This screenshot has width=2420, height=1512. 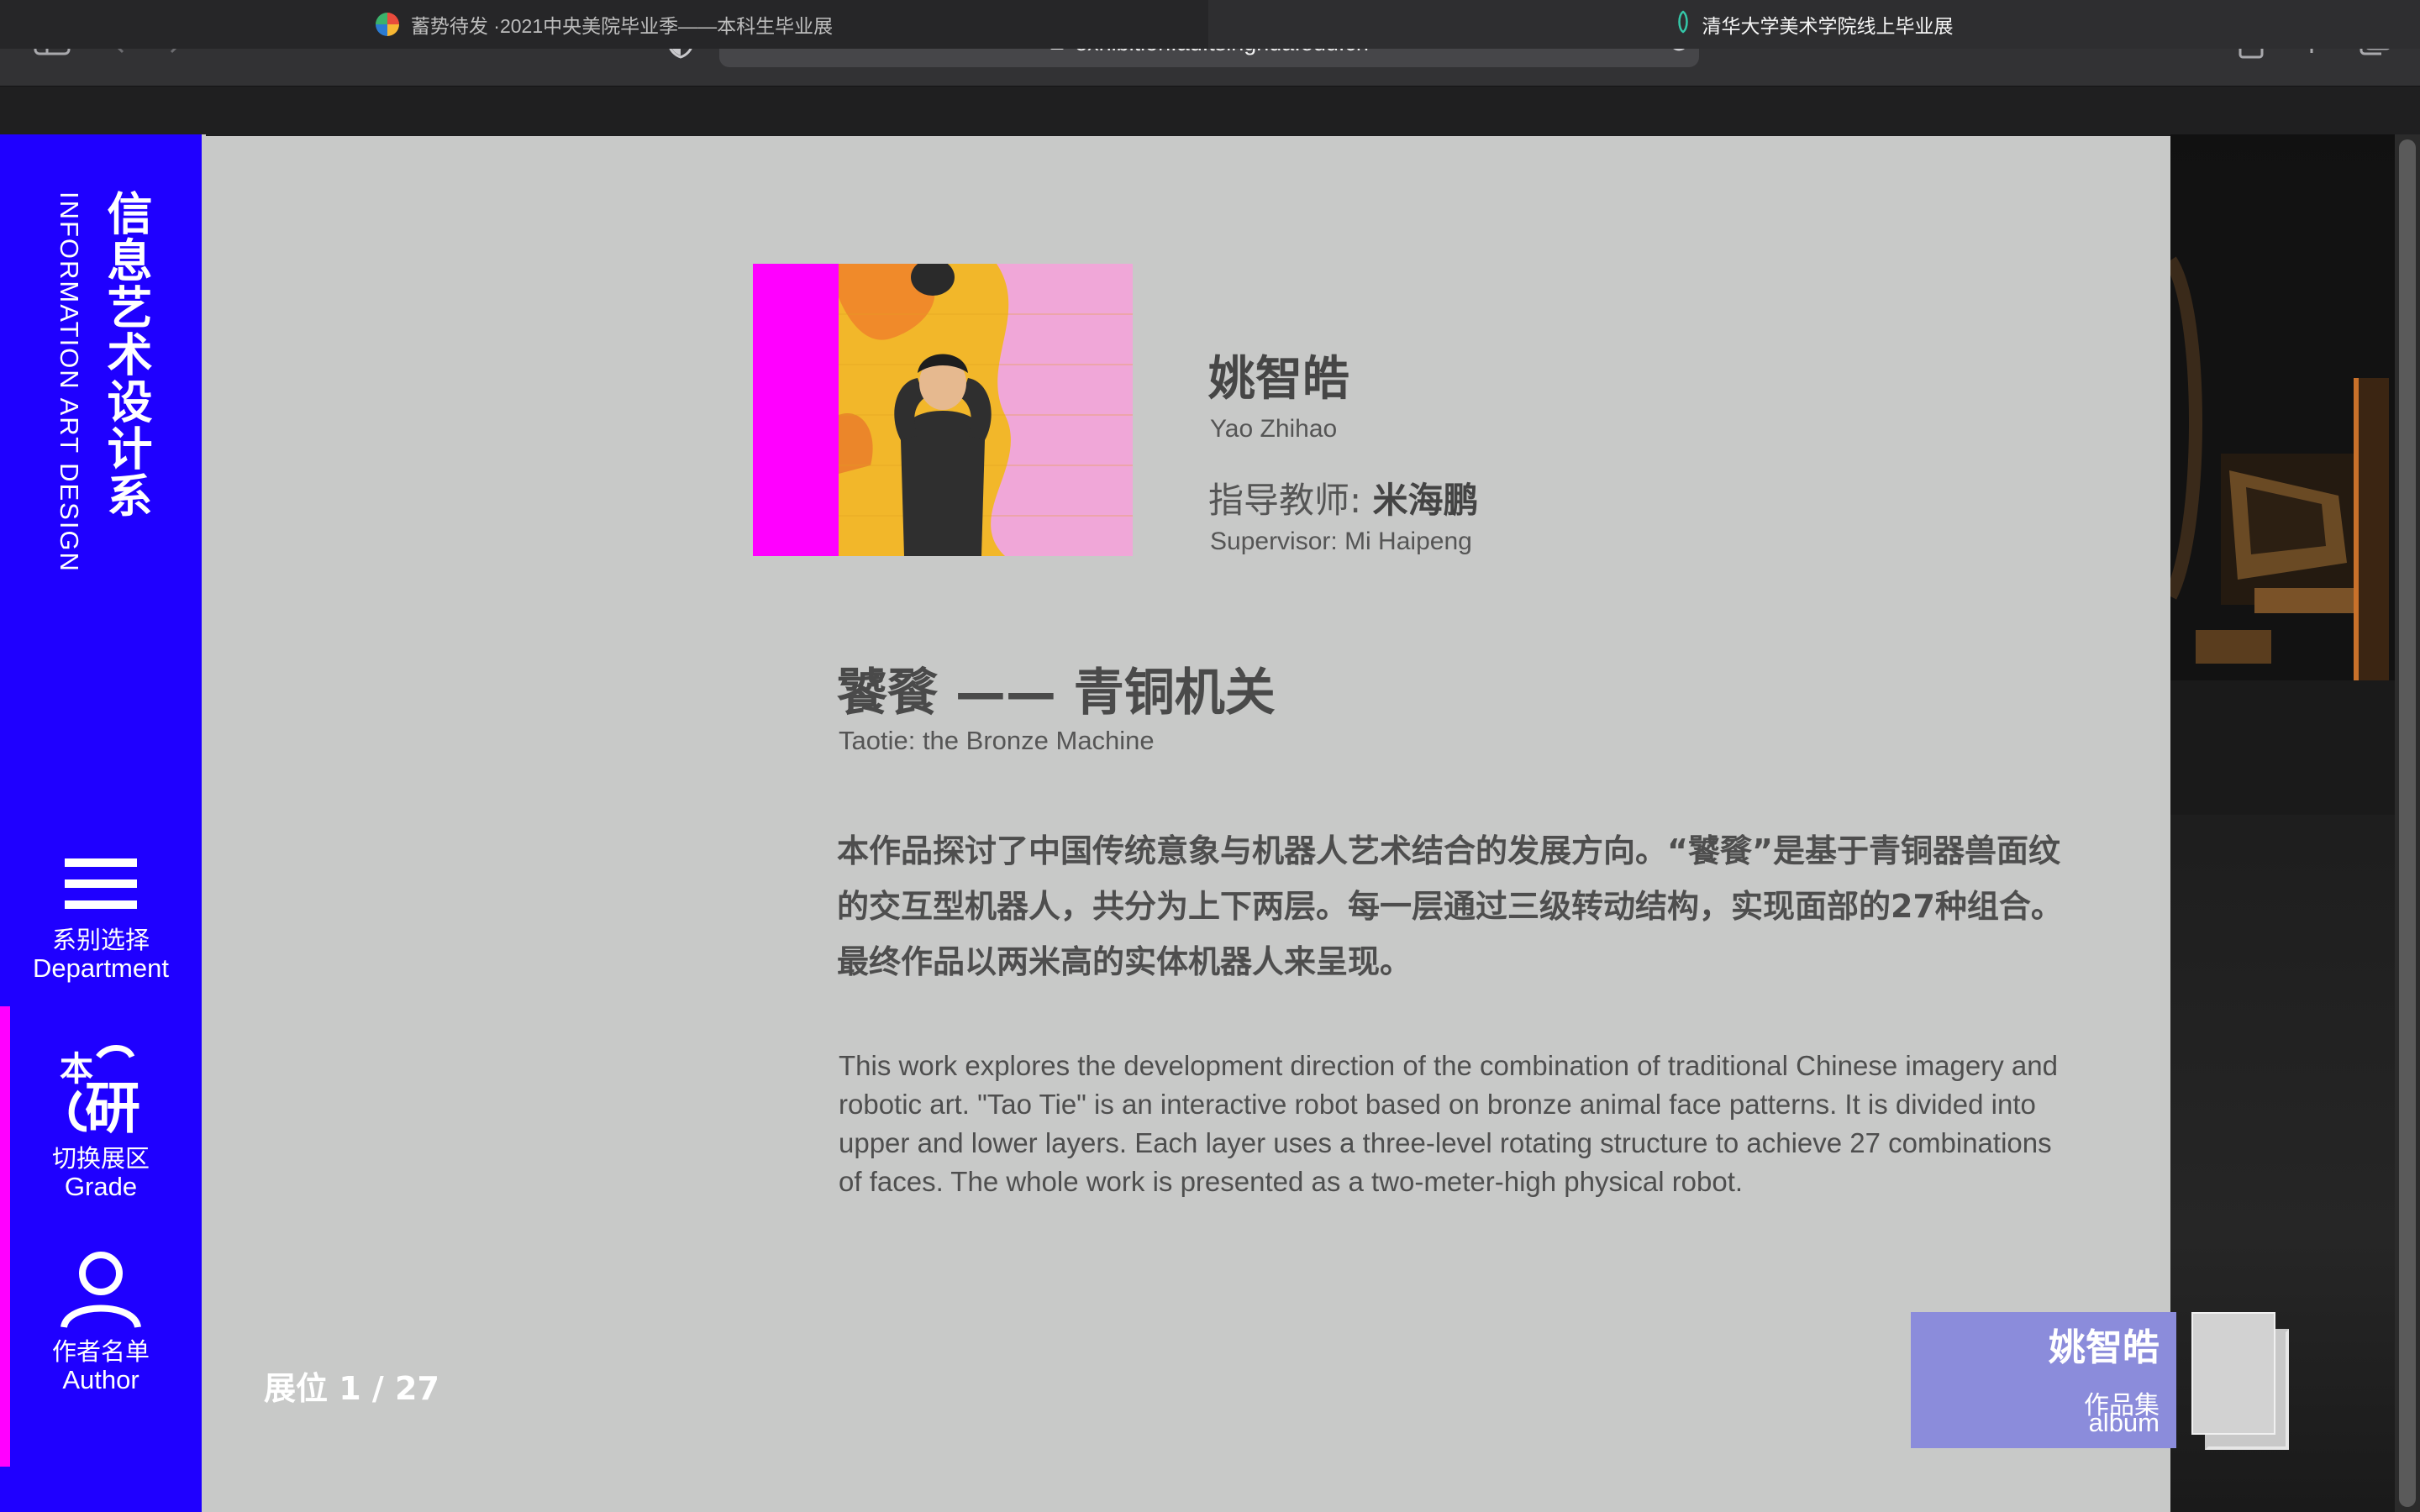 I want to click on department-select-label-zh: 系别选择, so click(x=100, y=940).